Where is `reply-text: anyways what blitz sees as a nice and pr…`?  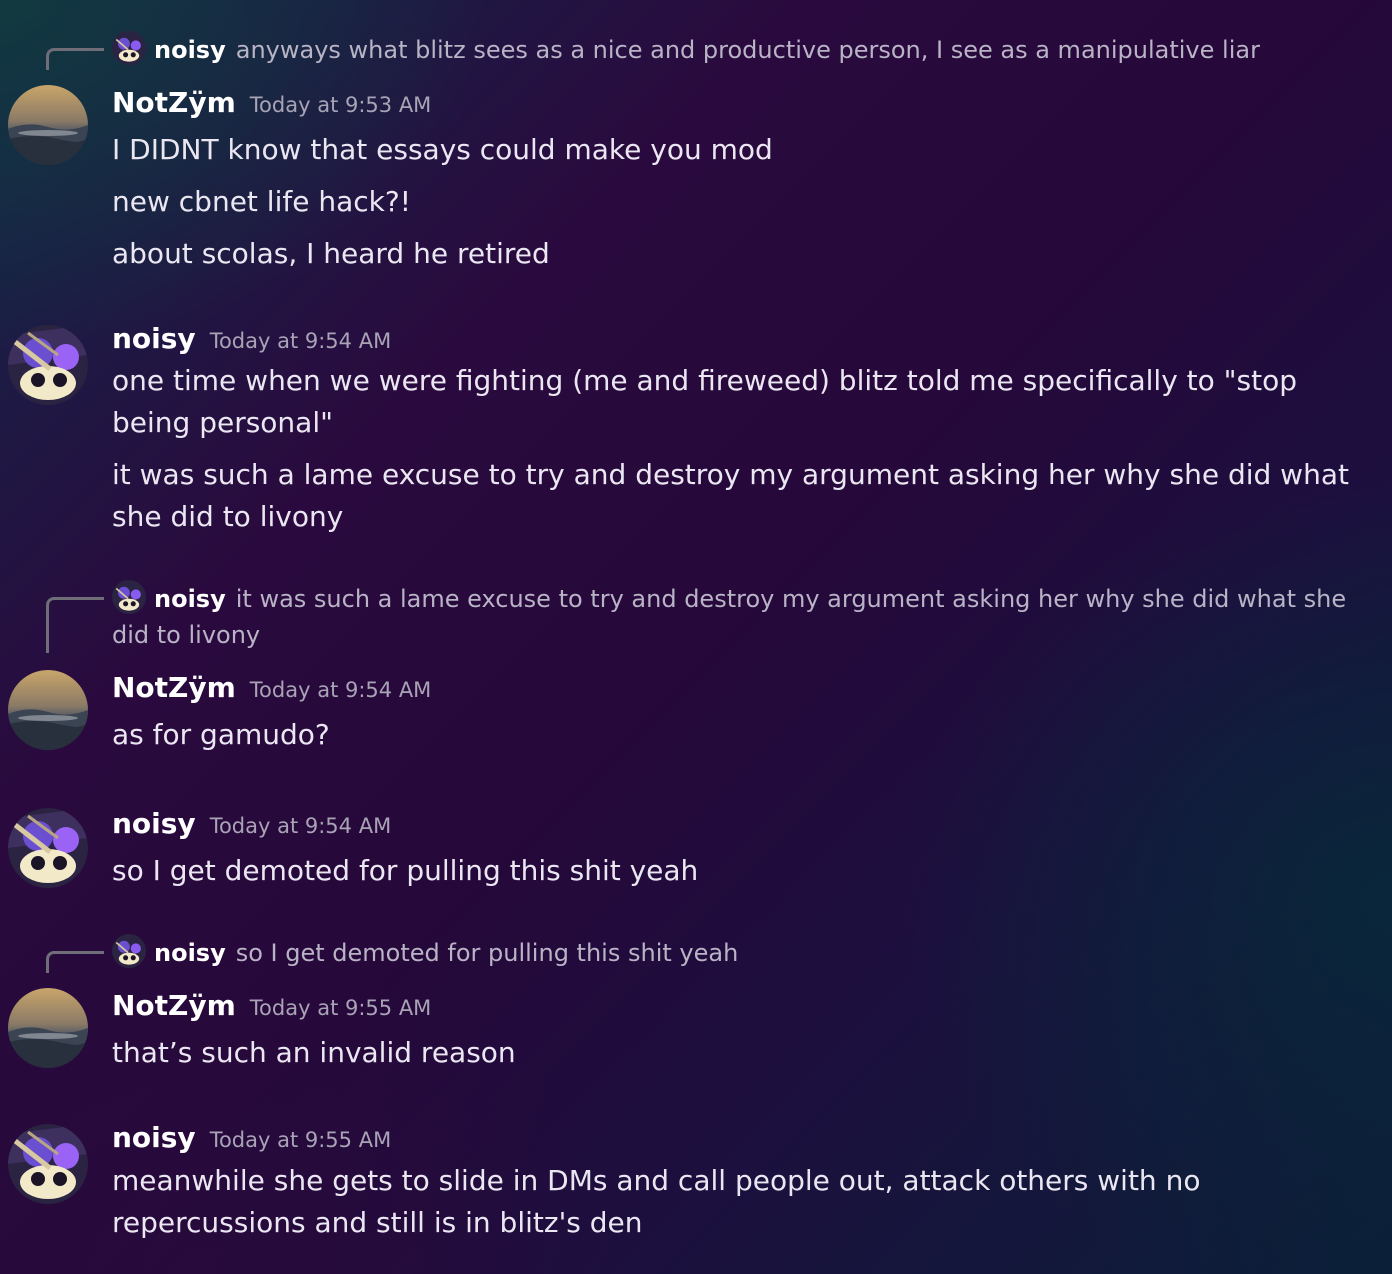 reply-text: anyways what blitz sees as a nice and pr… is located at coordinates (748, 50).